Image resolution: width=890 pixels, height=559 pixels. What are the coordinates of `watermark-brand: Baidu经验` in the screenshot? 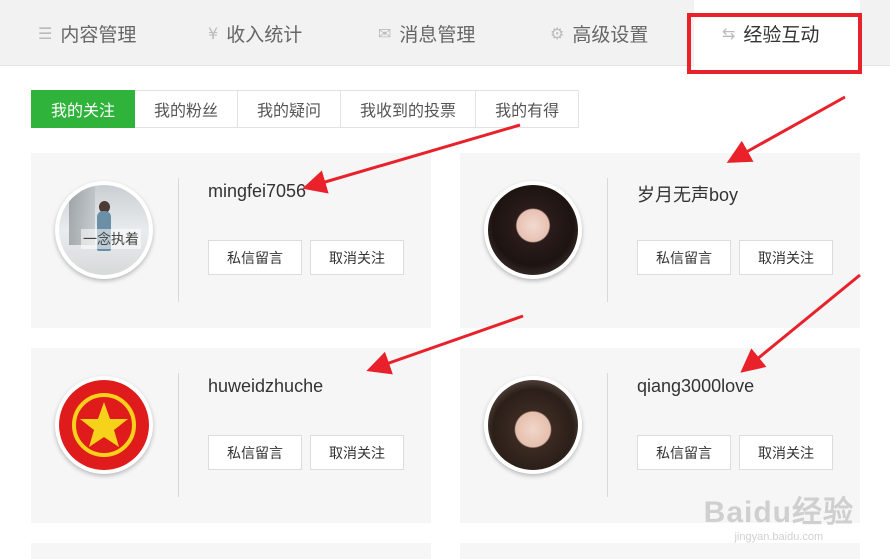 It's located at (778, 512).